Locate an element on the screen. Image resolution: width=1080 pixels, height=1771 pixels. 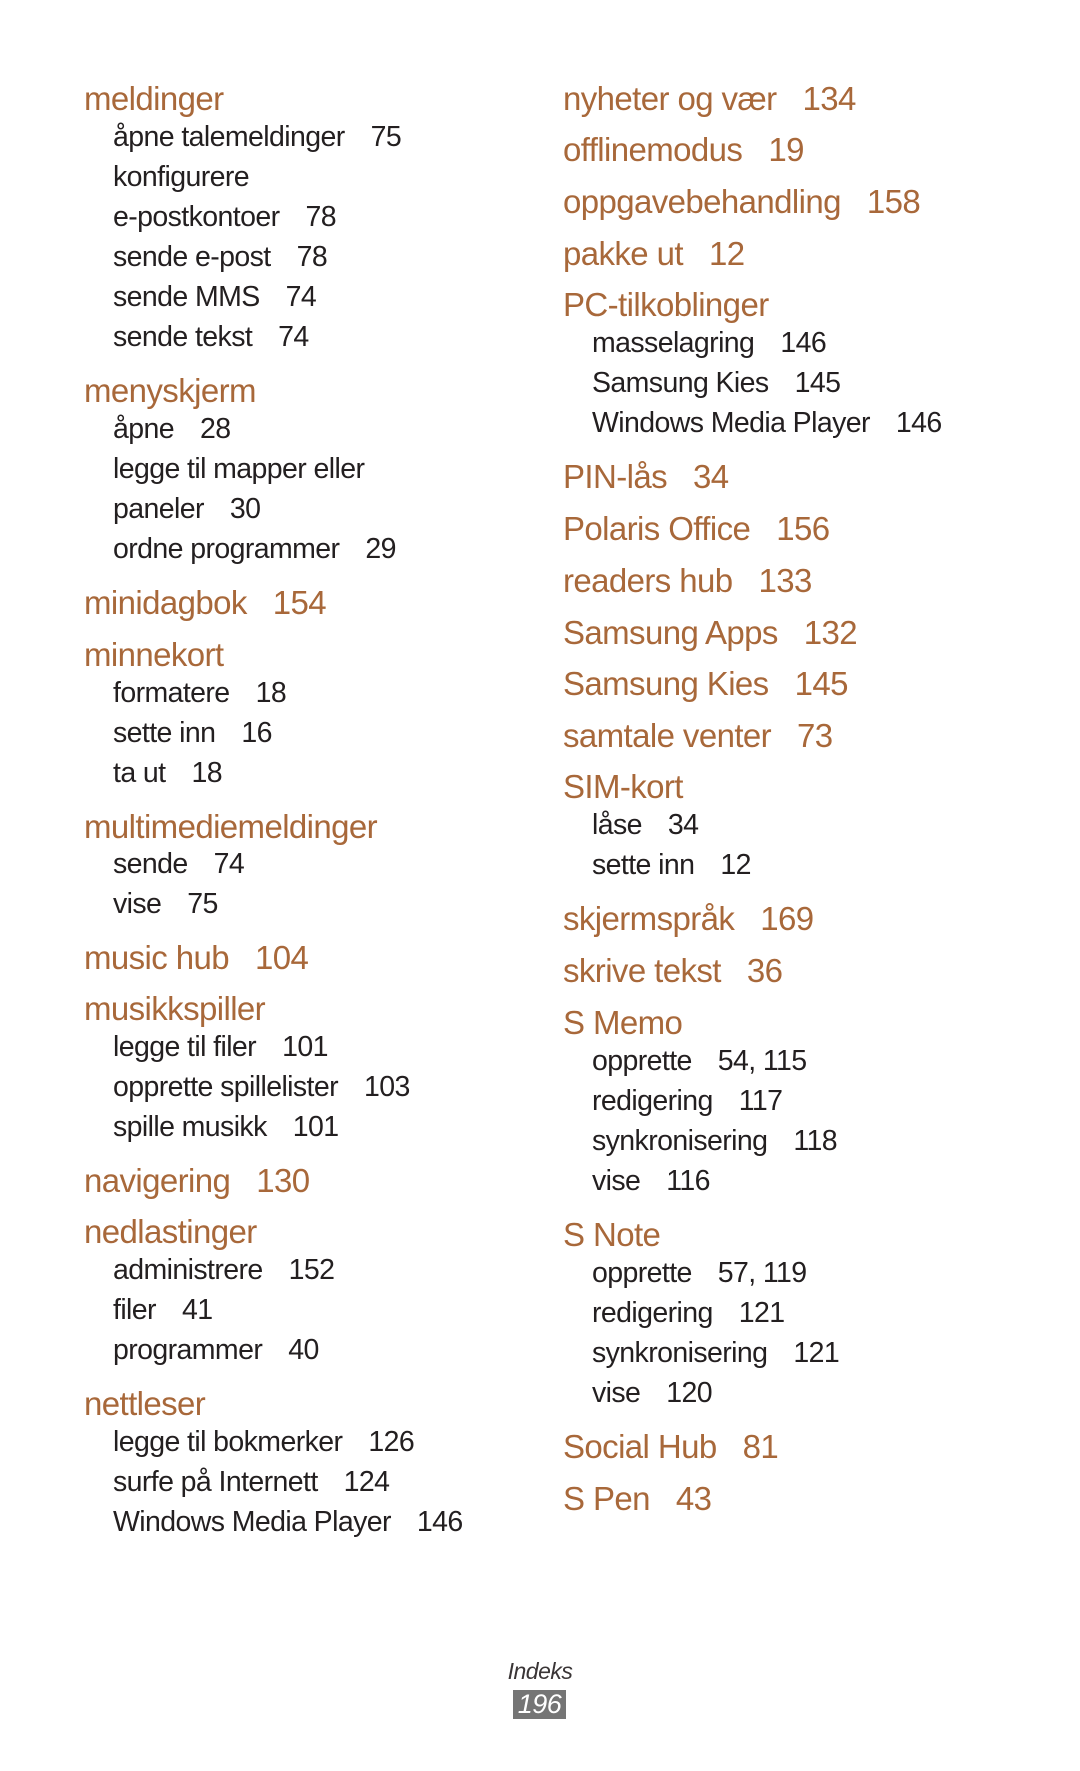
index-subentry: vise 116 is located at coordinates (651, 1181).